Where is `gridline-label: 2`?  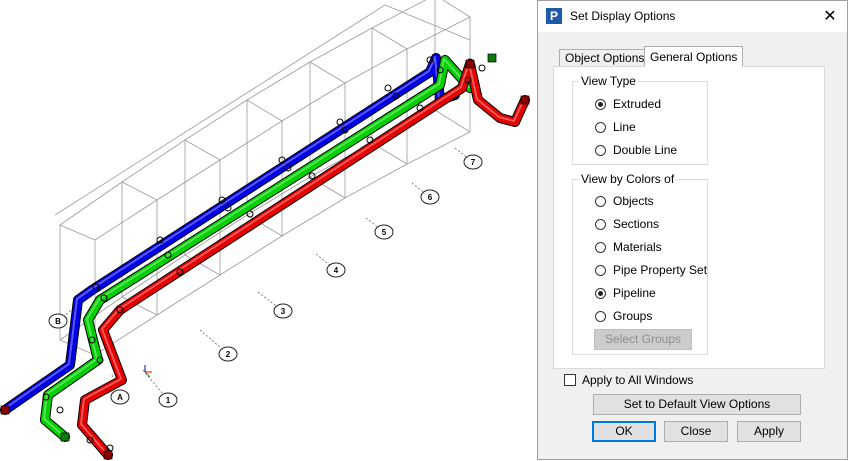 gridline-label: 2 is located at coordinates (228, 354).